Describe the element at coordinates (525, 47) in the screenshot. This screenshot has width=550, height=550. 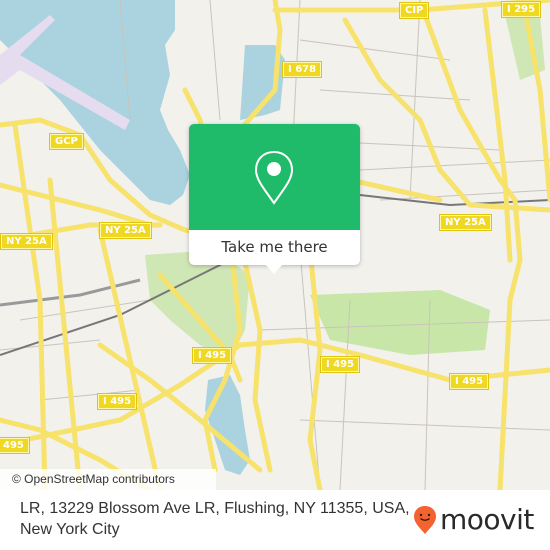
I see `park-northeast` at that location.